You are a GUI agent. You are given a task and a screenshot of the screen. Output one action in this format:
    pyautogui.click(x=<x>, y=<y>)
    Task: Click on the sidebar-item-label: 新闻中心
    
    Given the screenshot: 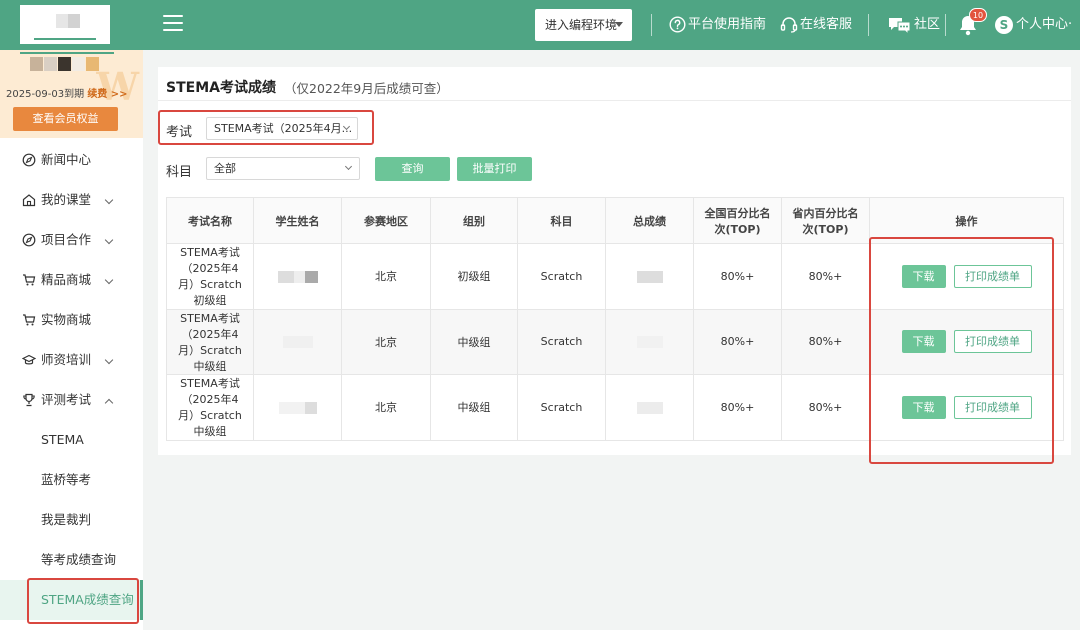 What is the action you would take?
    pyautogui.click(x=66, y=159)
    